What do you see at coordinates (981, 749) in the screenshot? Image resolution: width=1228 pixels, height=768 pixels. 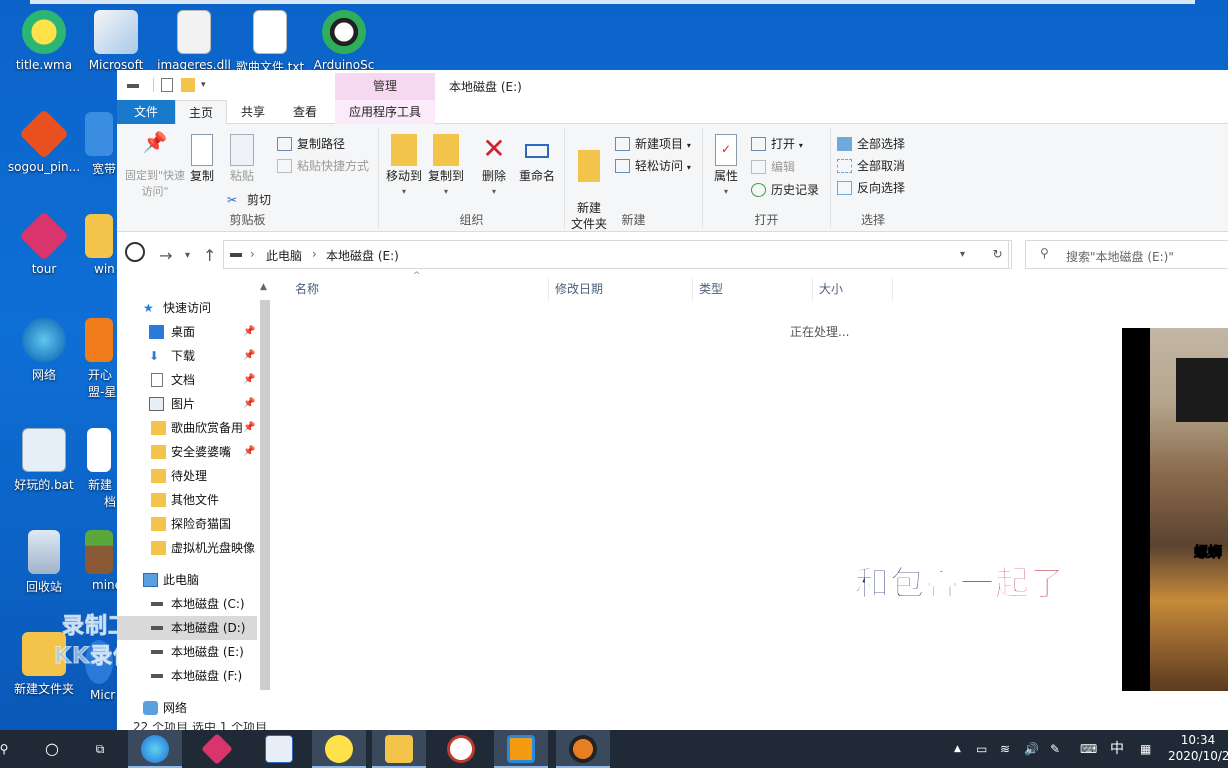 I see `battery-icon: ▭` at bounding box center [981, 749].